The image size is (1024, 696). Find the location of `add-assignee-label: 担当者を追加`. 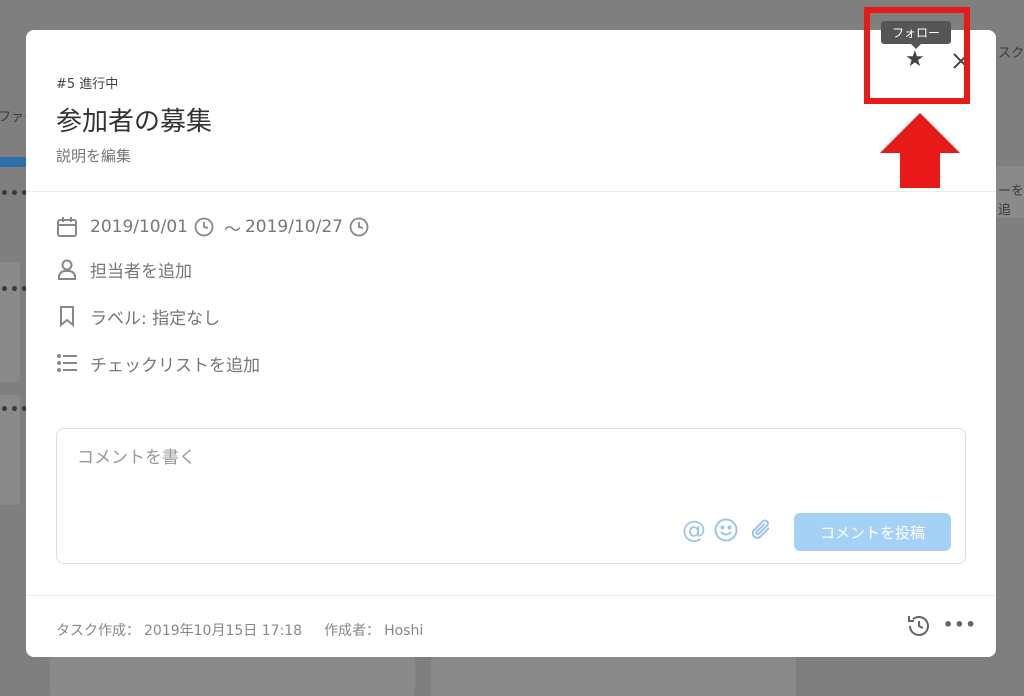

add-assignee-label: 担当者を追加 is located at coordinates (141, 271).